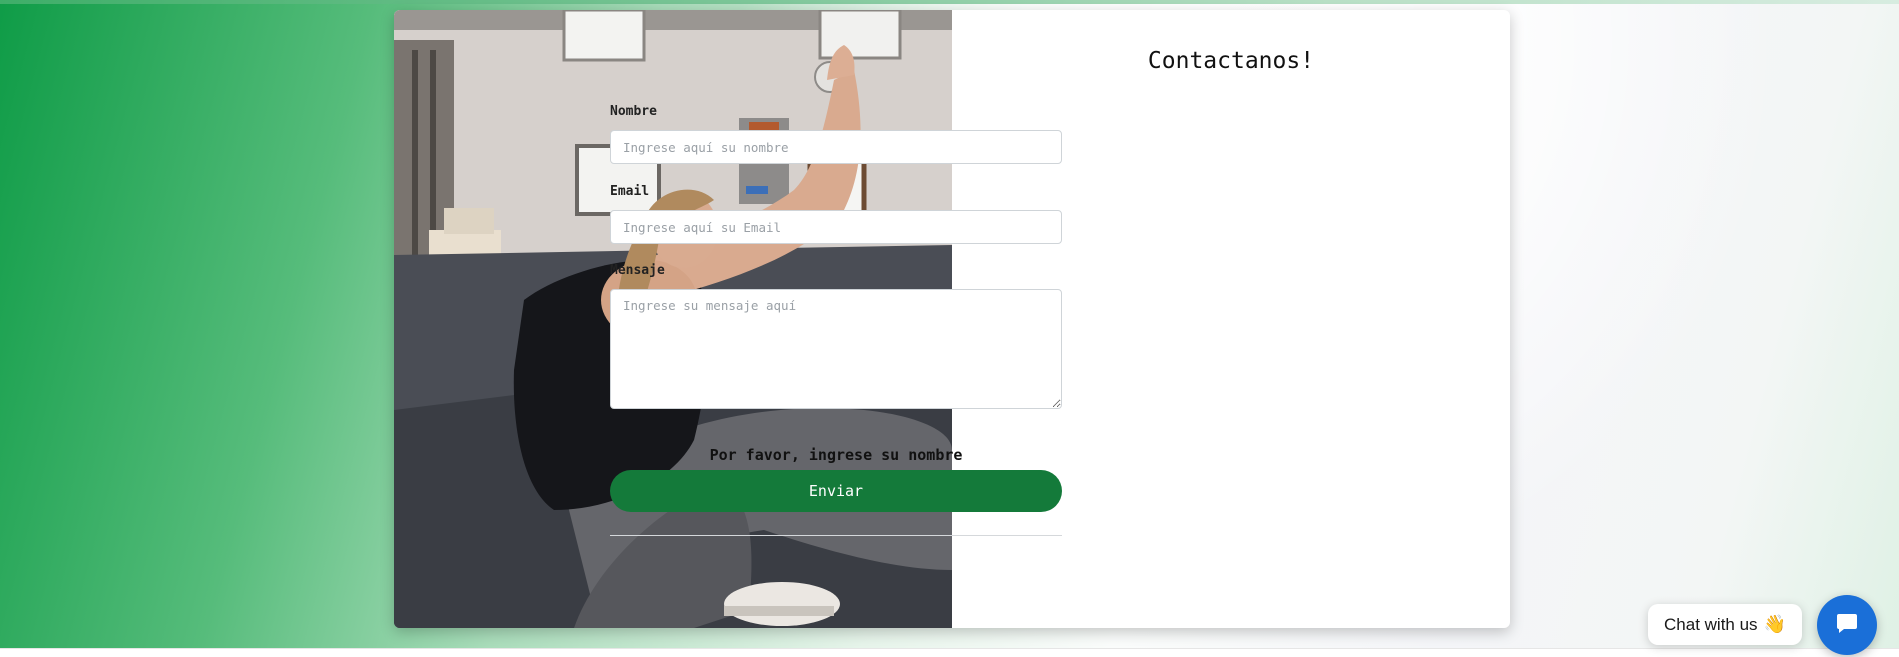  Describe the element at coordinates (836, 227) in the screenshot. I see `email-input` at that location.